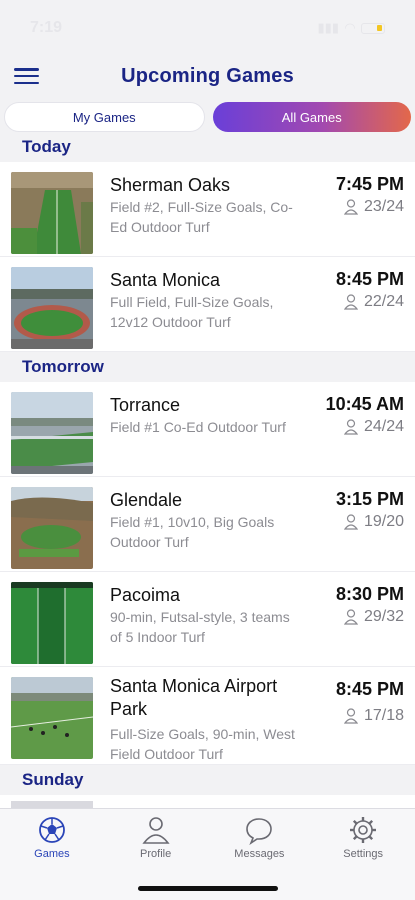 Image resolution: width=415 pixels, height=900 pixels. I want to click on home-indicator, so click(207, 888).